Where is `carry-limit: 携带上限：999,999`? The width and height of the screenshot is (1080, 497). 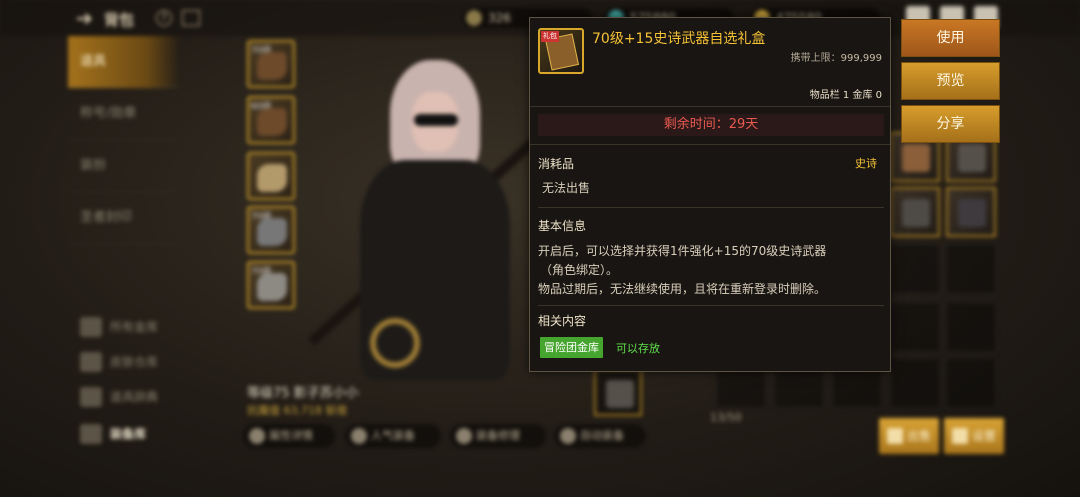 carry-limit: 携带上限：999,999 is located at coordinates (836, 56).